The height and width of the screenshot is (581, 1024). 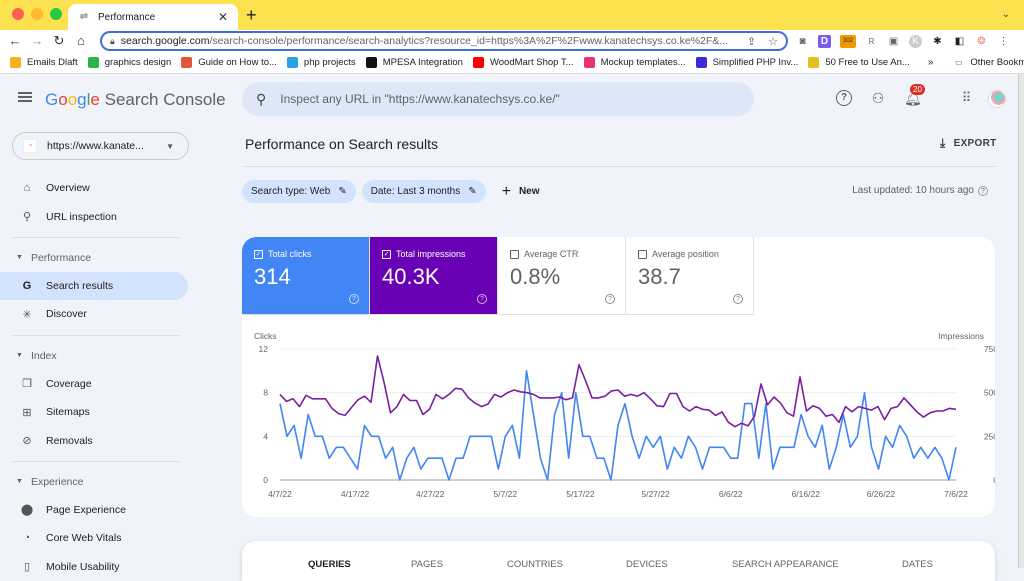 What do you see at coordinates (95, 258) in the screenshot?
I see `sidebar-section-performance: ▼ Performance` at bounding box center [95, 258].